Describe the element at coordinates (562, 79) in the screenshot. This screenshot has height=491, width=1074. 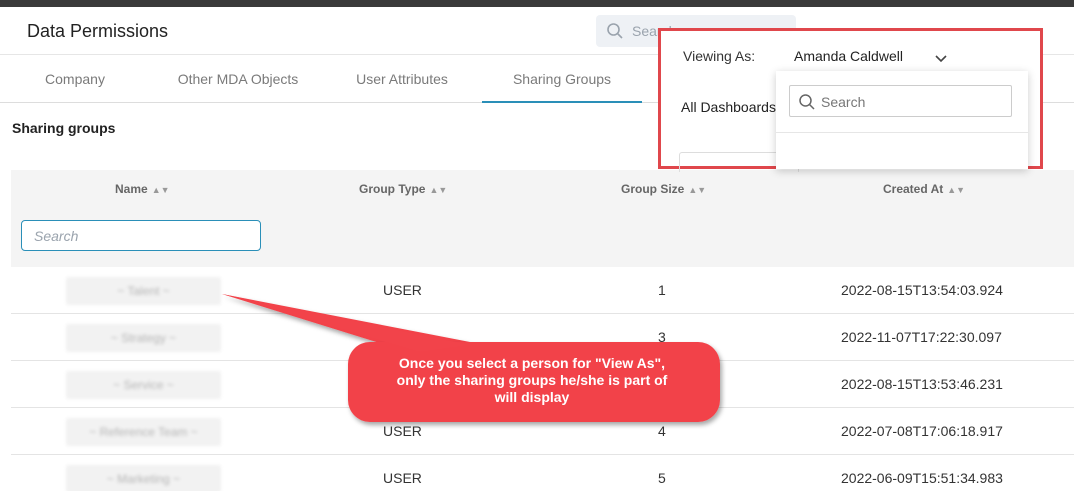
I see `tab-sharing-groups: Sharing Groups` at that location.